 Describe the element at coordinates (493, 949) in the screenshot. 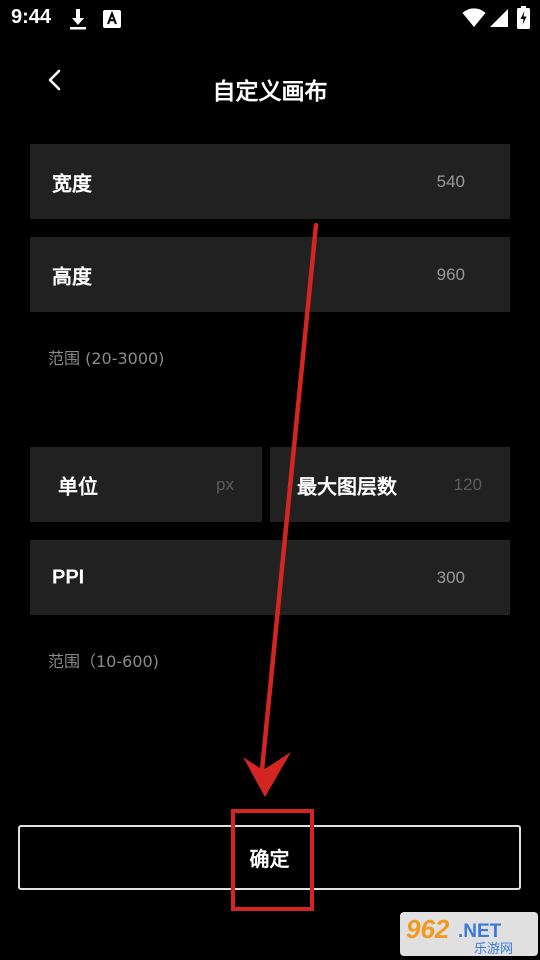

I see `svg-text: 乐游网` at that location.